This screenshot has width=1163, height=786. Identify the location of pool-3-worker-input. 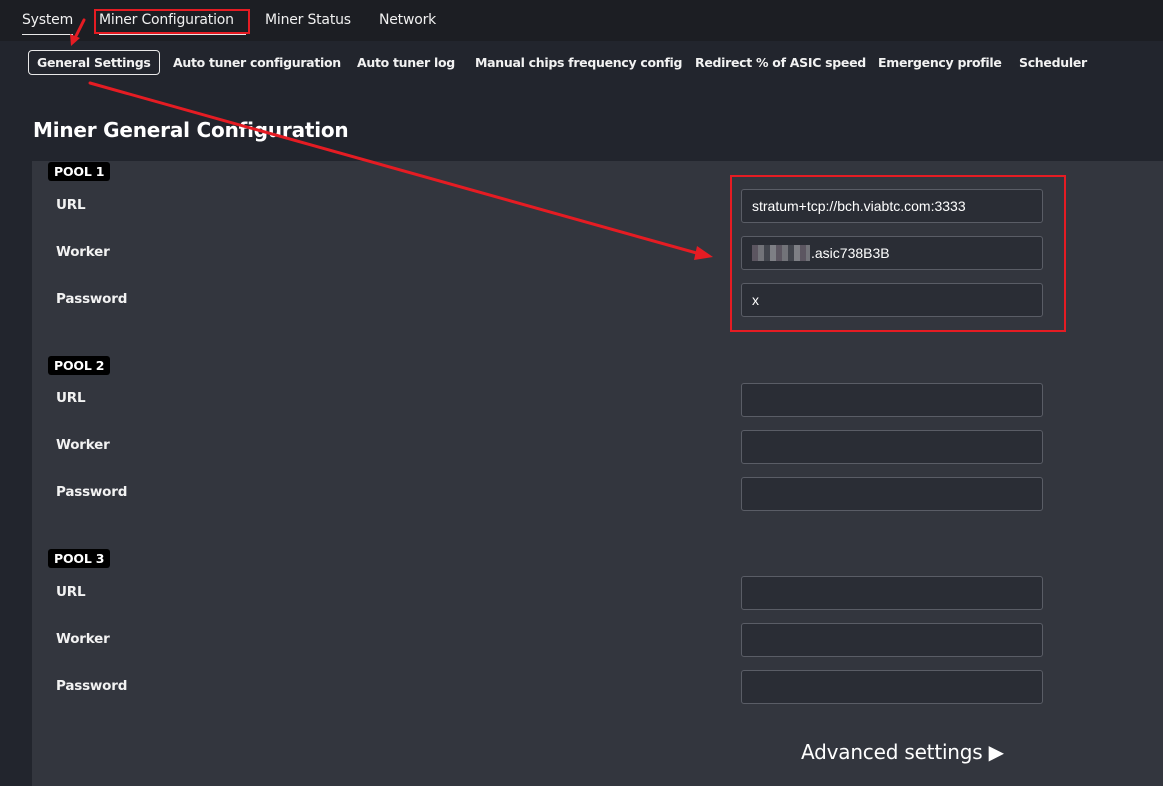
(892, 640).